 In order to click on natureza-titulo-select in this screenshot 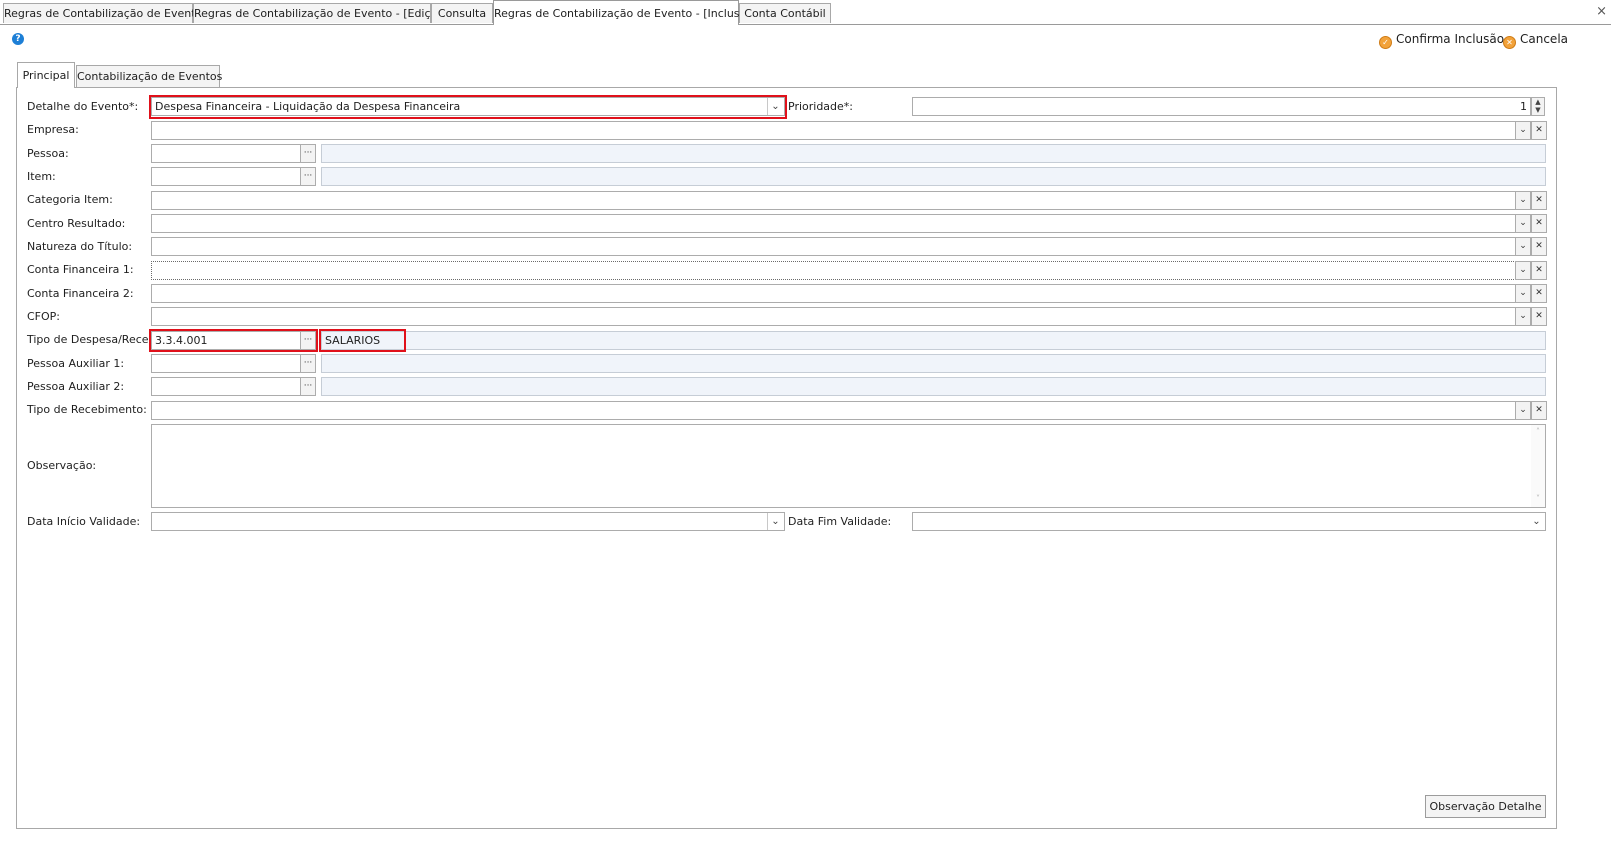, I will do `click(833, 246)`.